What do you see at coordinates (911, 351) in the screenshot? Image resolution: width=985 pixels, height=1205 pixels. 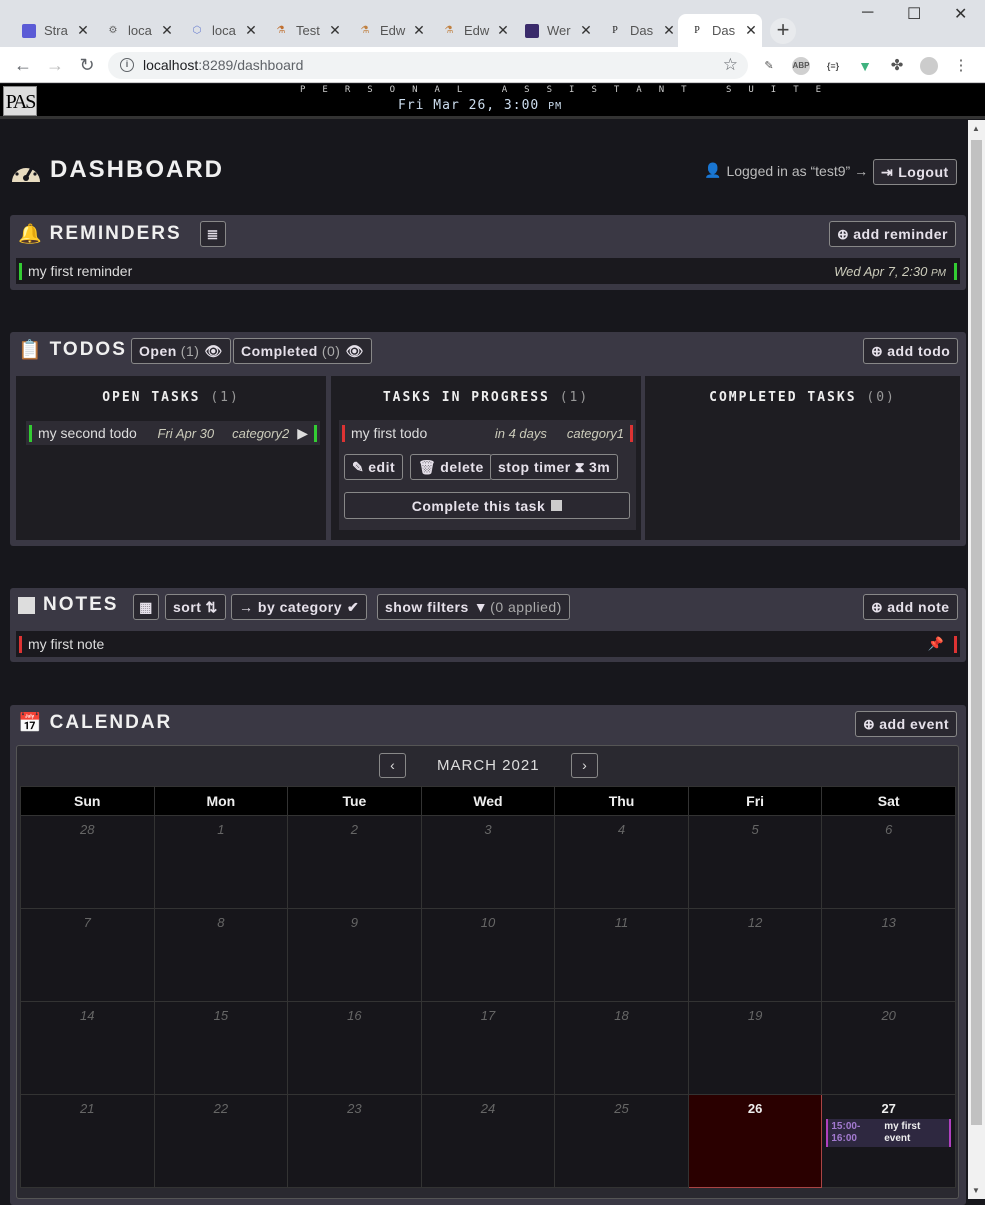 I see `add-todo-button: ⊕ add todo` at bounding box center [911, 351].